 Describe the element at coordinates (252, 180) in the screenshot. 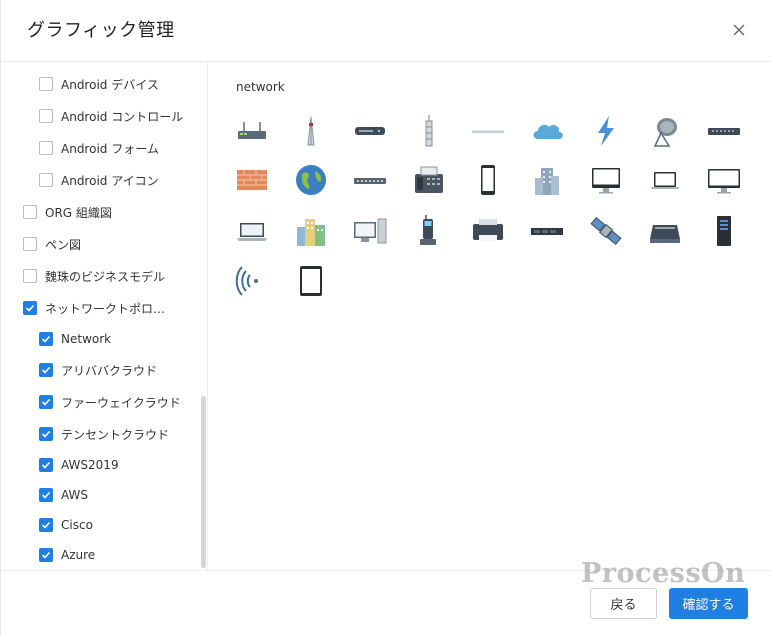

I see `firewall-icon` at that location.